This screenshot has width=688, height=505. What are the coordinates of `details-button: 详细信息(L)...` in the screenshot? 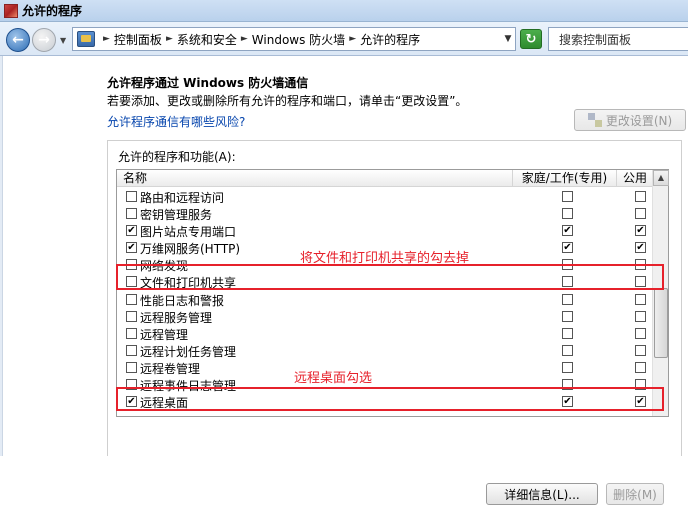 It's located at (542, 494).